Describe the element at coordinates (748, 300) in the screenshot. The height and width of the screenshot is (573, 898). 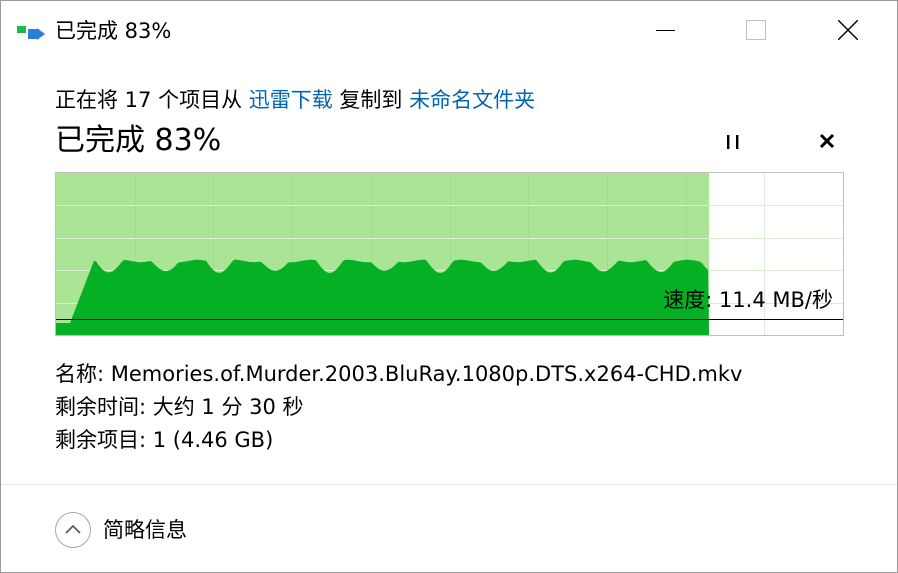
I see `speed-label: 速度: 11.4 MB/秒` at that location.